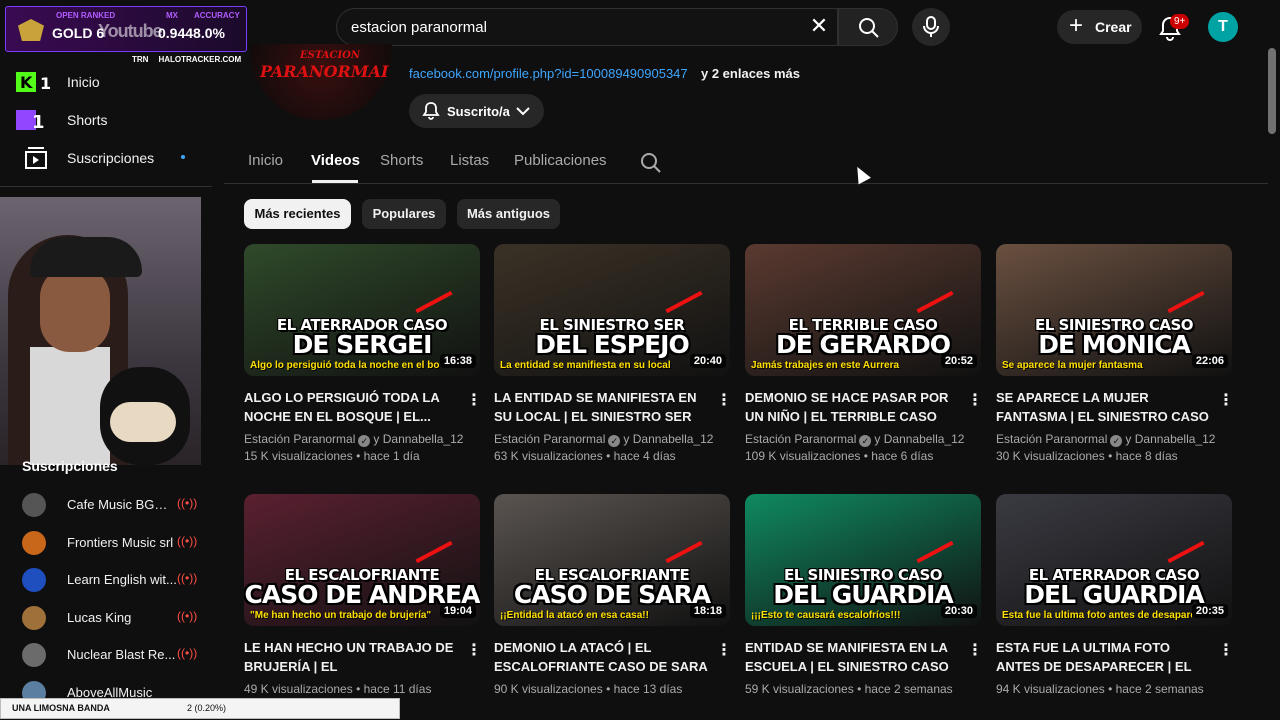  Describe the element at coordinates (826, 615) in the screenshot. I see `thumbnail-subtitle: ¡¡¡Esto te causará escalofríos!!!` at that location.